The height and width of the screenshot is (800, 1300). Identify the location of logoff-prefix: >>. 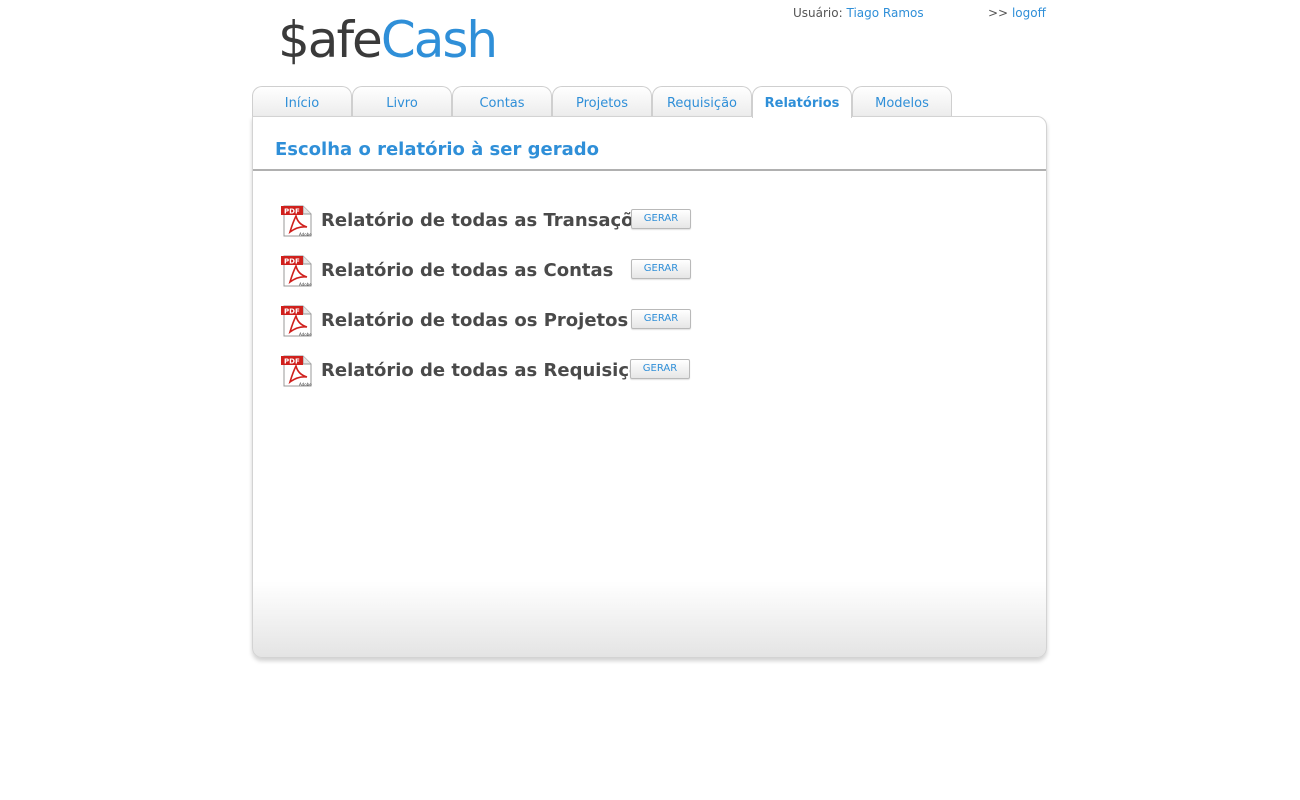
(998, 13).